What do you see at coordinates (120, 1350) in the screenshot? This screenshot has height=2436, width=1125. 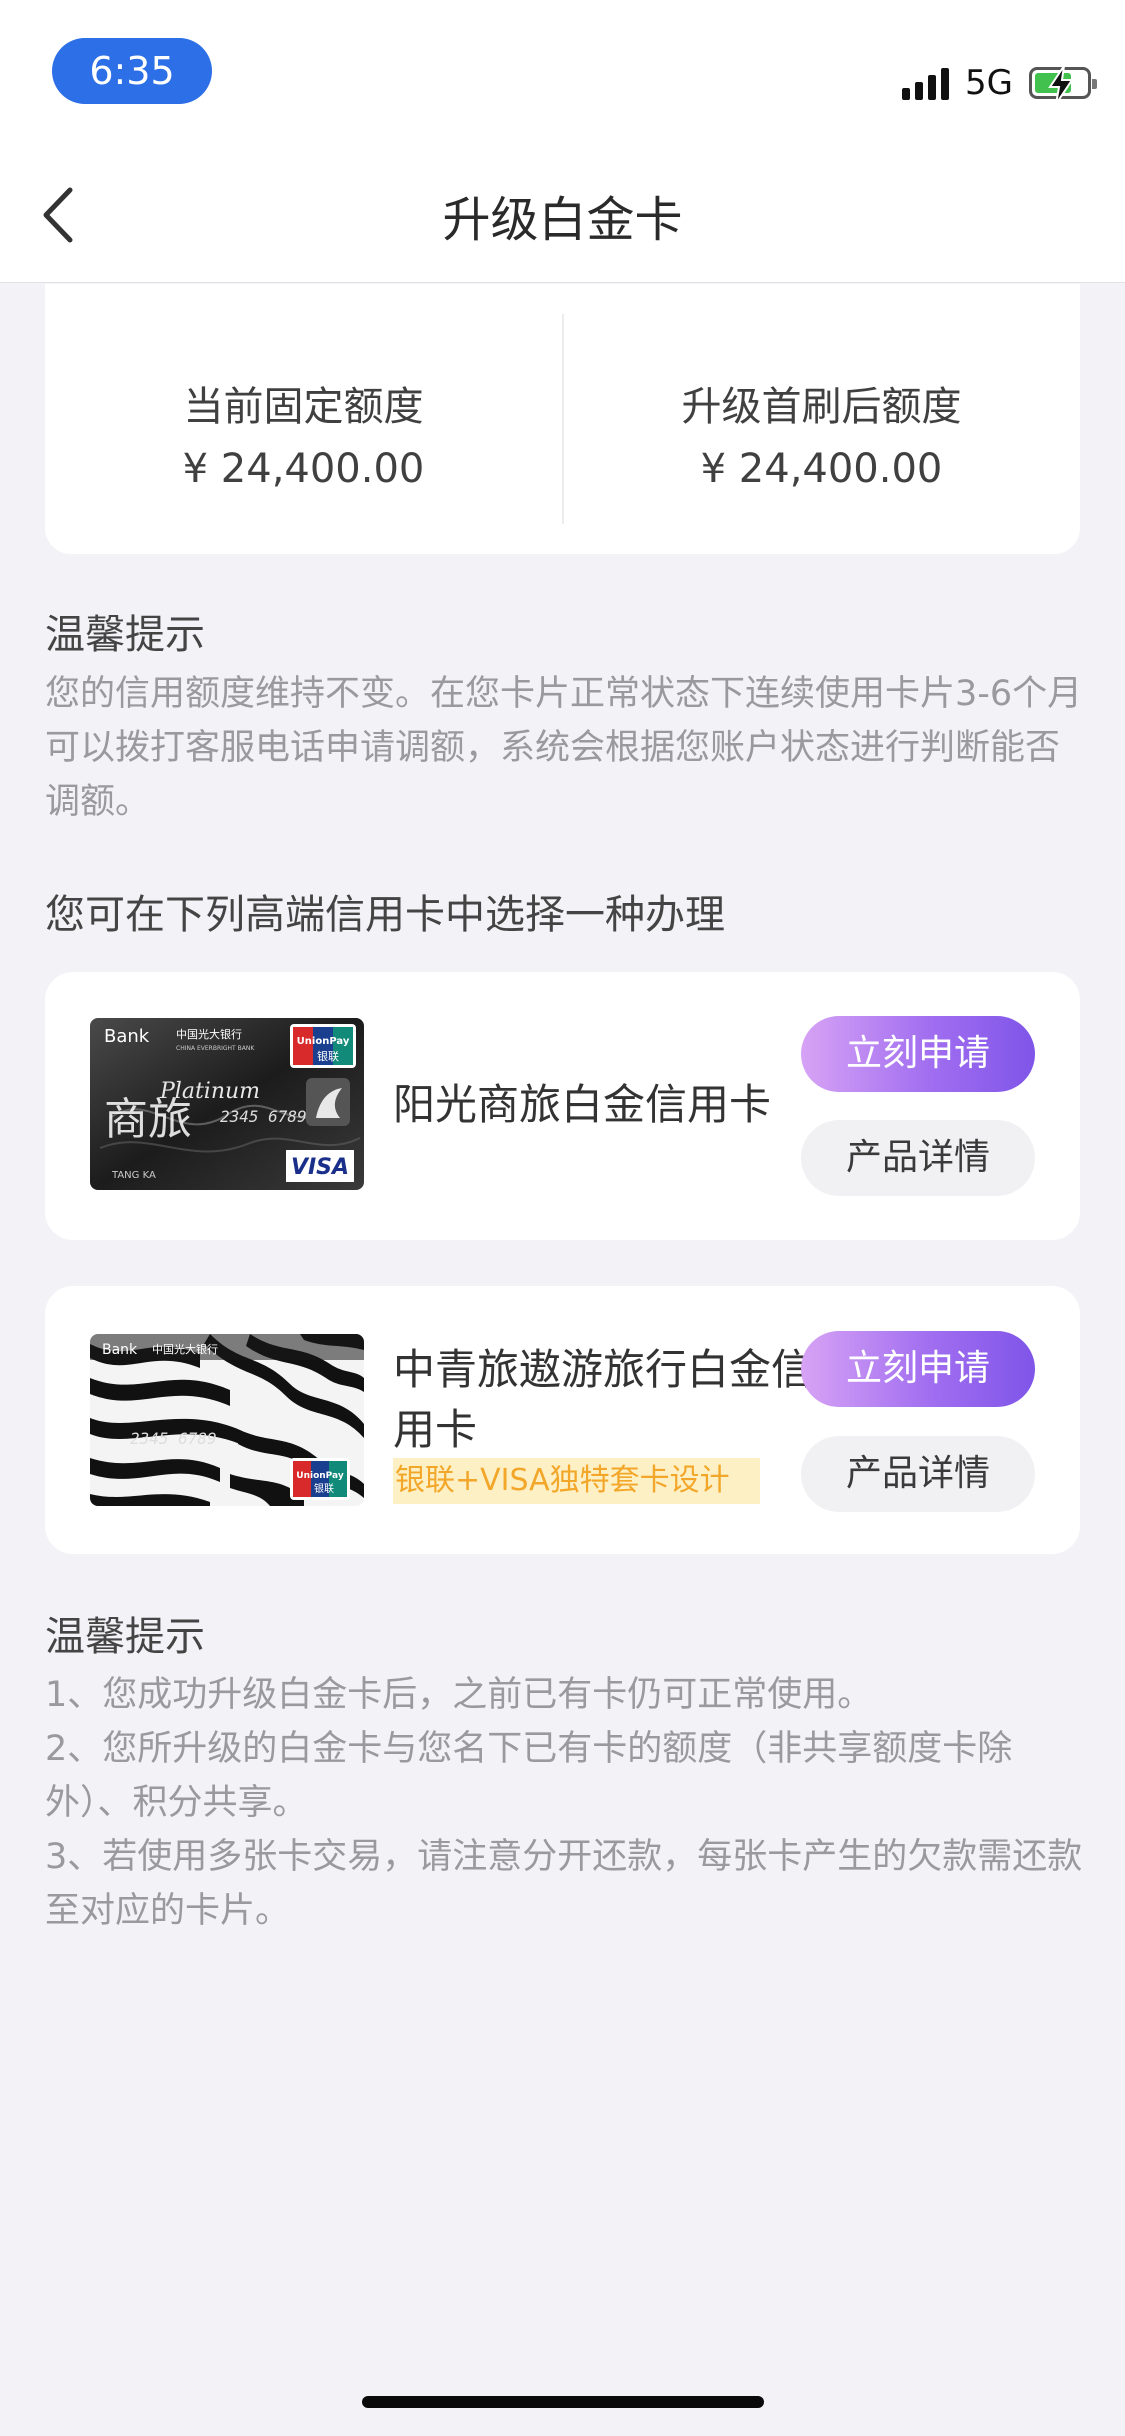 I see `card2-bank-label: Bank` at bounding box center [120, 1350].